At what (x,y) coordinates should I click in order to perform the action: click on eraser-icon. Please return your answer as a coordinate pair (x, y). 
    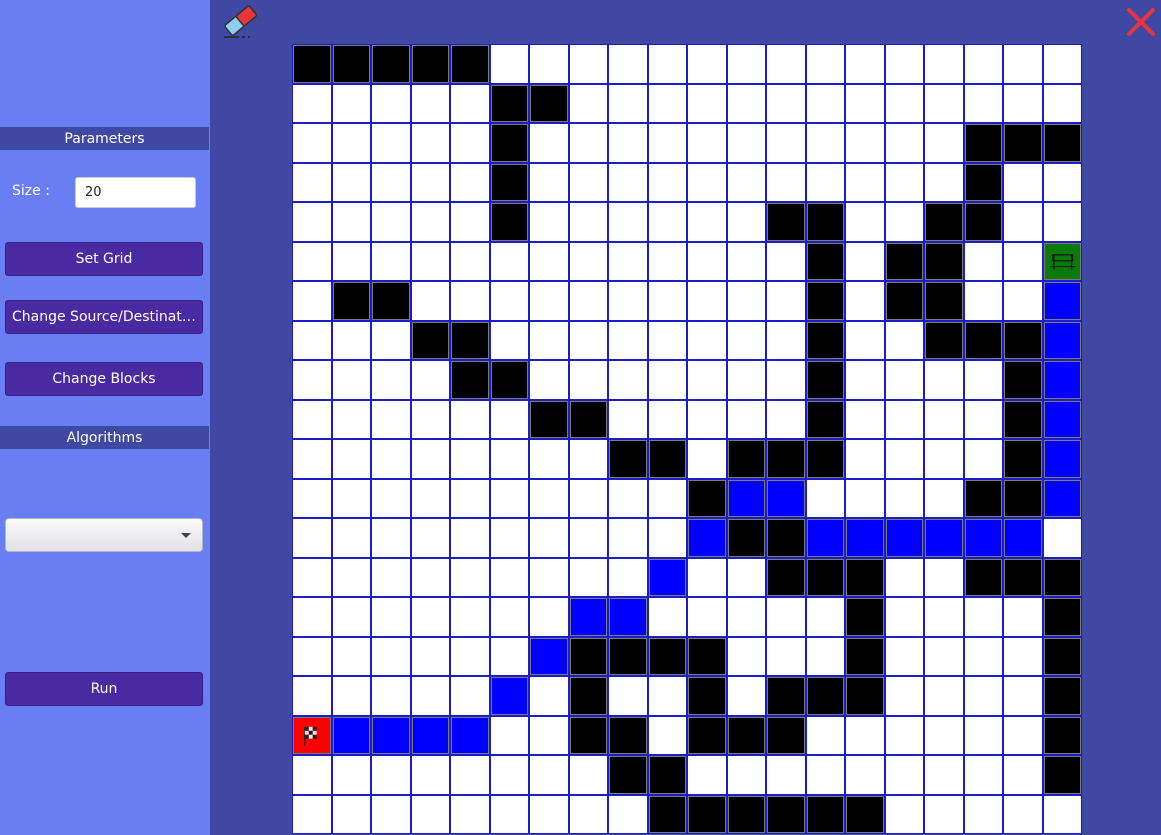
    Looking at the image, I should click on (241, 21).